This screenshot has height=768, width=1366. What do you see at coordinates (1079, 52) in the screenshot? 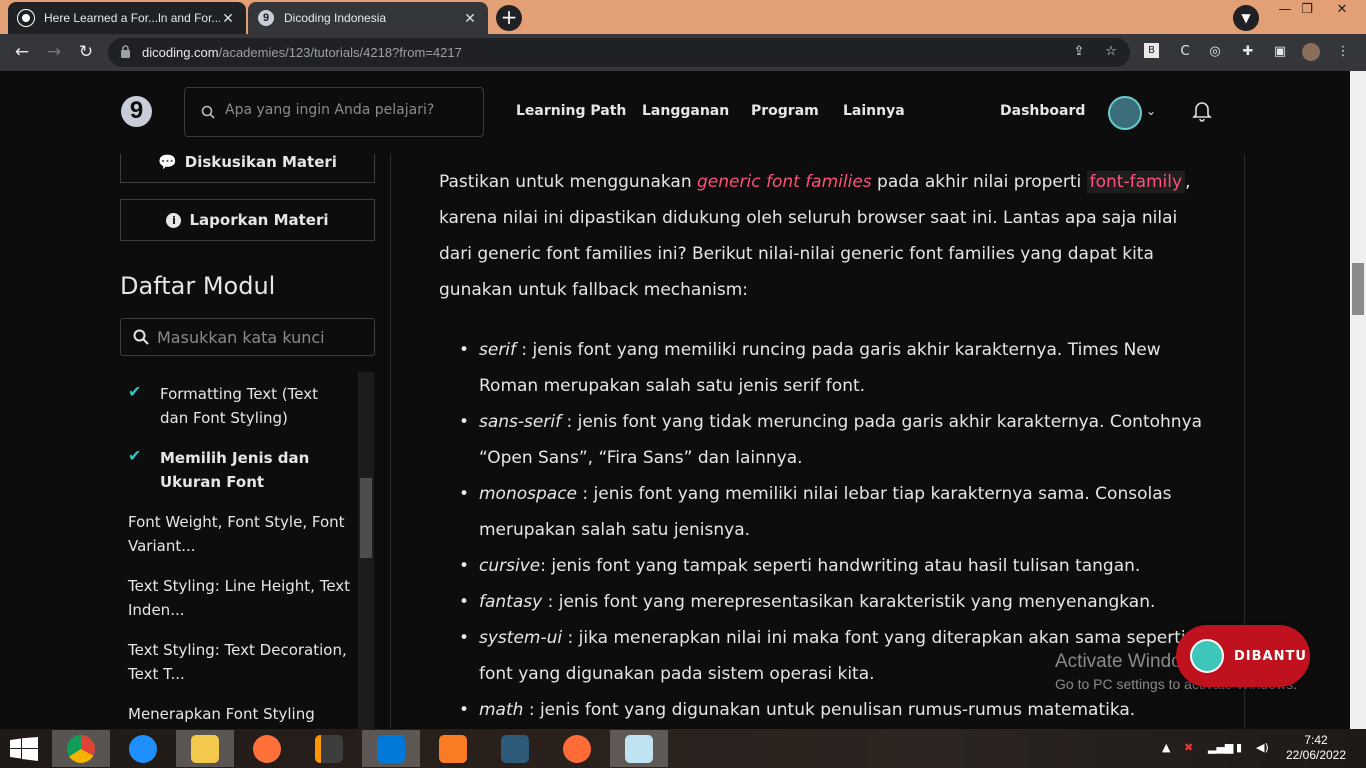
I see `share-icon: ⇪` at bounding box center [1079, 52].